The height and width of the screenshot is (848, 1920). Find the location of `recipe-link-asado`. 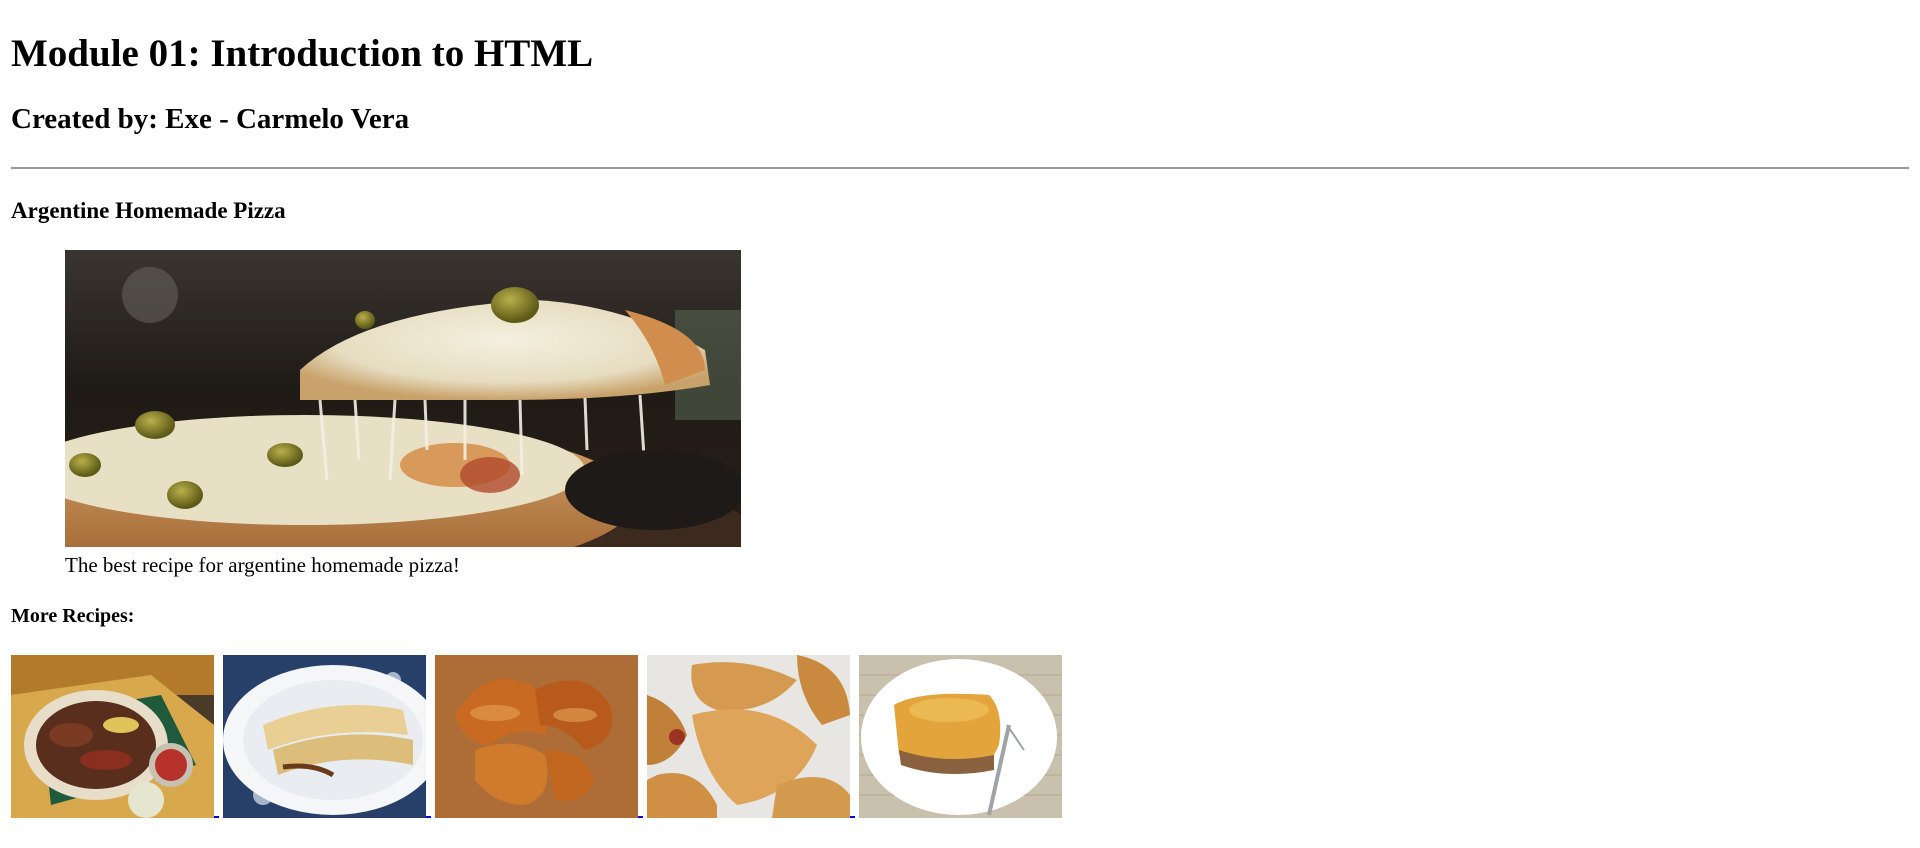

recipe-link-asado is located at coordinates (117, 736).